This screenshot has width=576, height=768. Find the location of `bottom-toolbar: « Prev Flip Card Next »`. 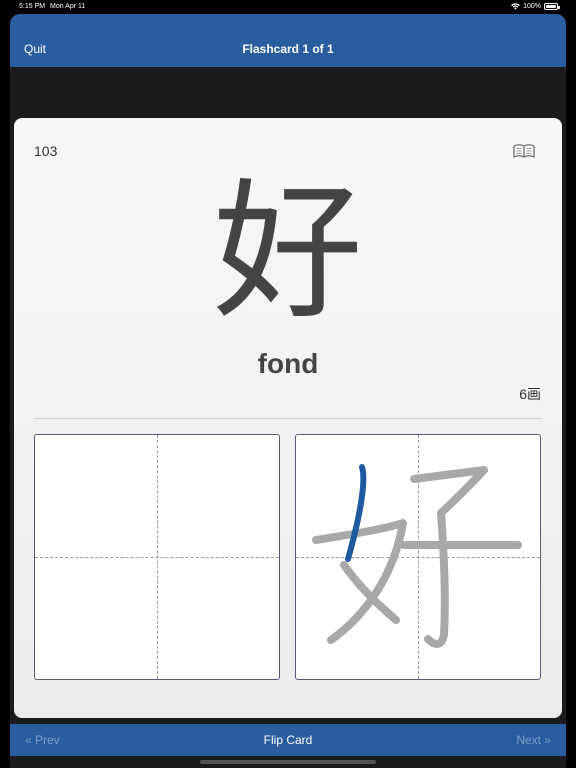

bottom-toolbar: « Prev Flip Card Next » is located at coordinates (288, 740).